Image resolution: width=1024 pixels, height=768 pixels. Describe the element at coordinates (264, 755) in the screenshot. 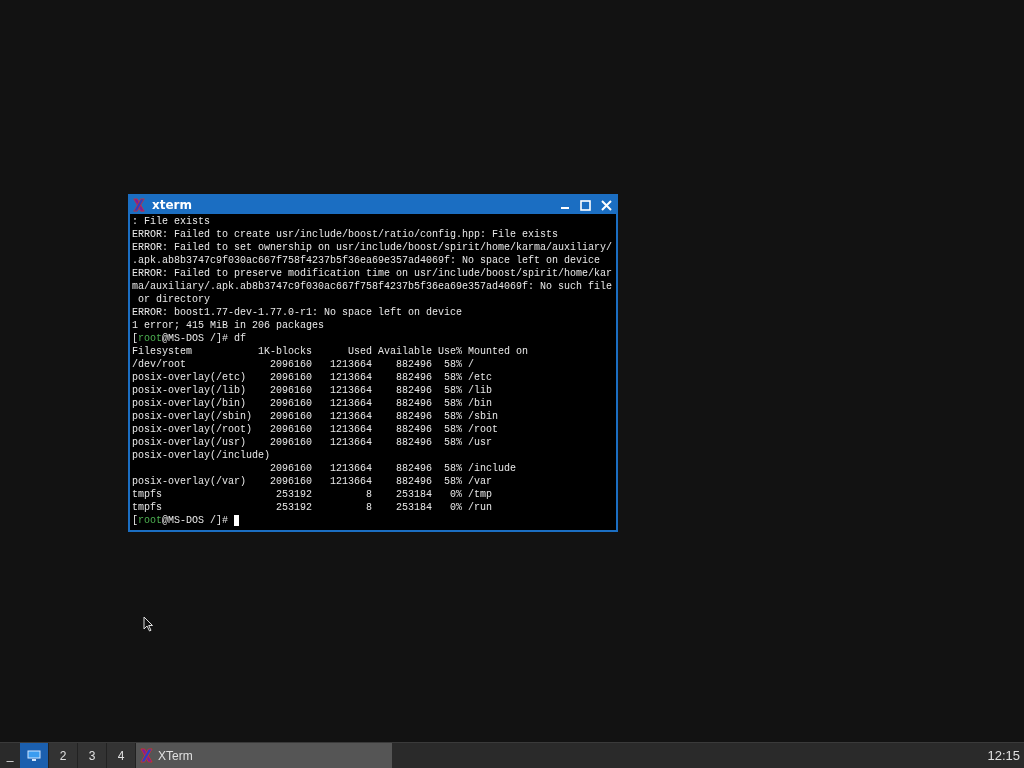

I see `task-button: XTerm` at that location.